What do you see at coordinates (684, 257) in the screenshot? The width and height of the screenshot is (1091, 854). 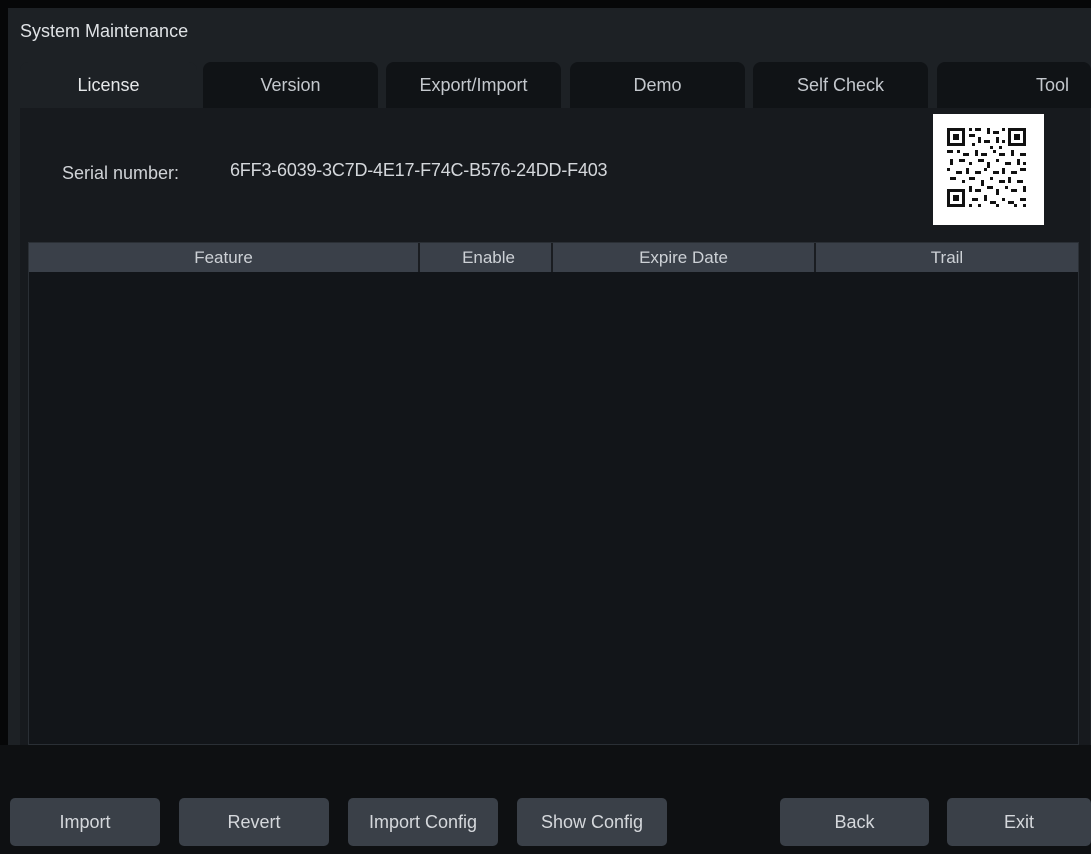 I see `column-header-expire-date: Expire Date` at bounding box center [684, 257].